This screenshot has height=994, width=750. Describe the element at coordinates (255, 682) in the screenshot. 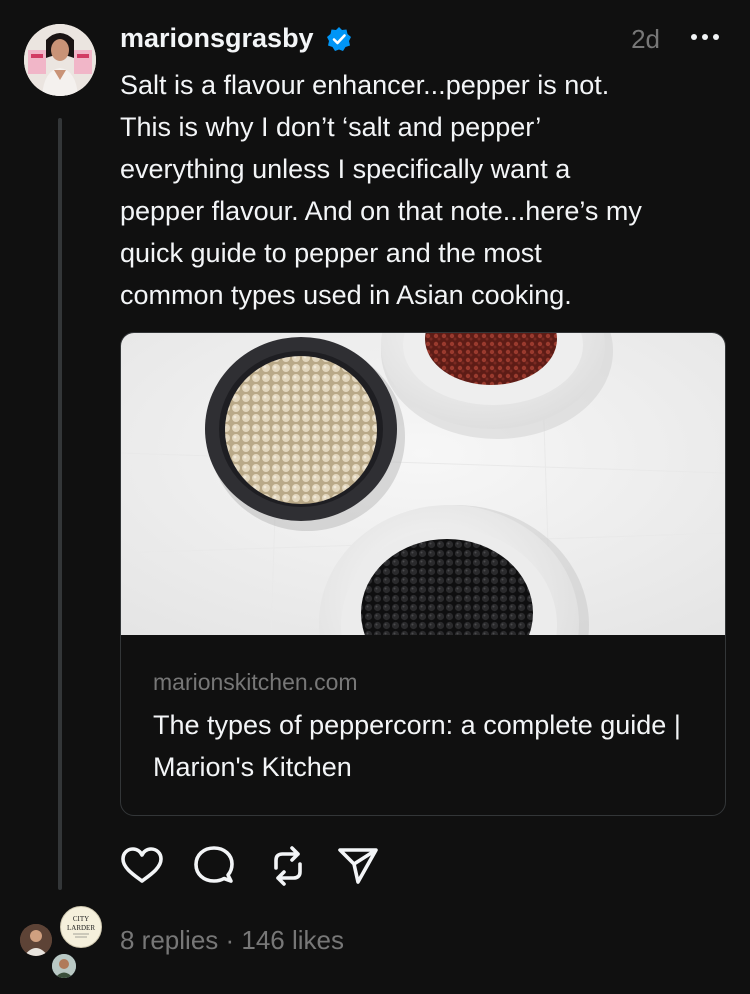

I see `link-domain: marionskitchen.com` at that location.